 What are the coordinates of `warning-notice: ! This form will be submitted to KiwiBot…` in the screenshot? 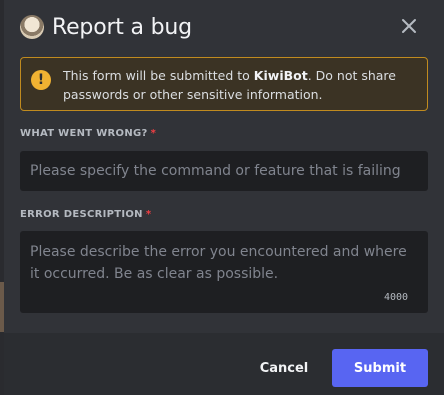 It's located at (224, 84).